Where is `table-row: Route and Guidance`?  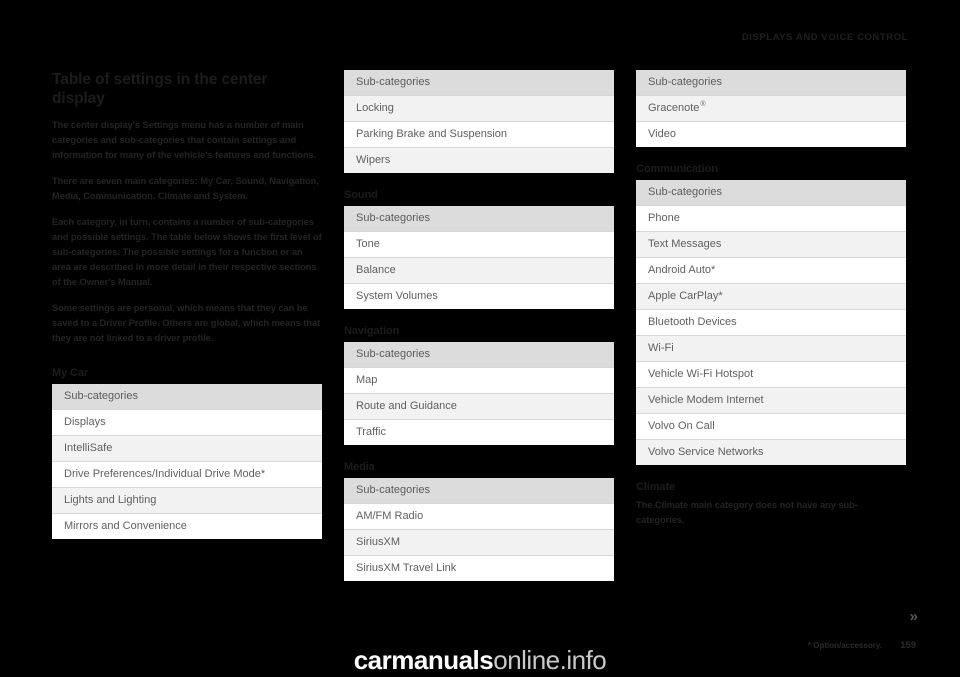 table-row: Route and Guidance is located at coordinates (479, 406).